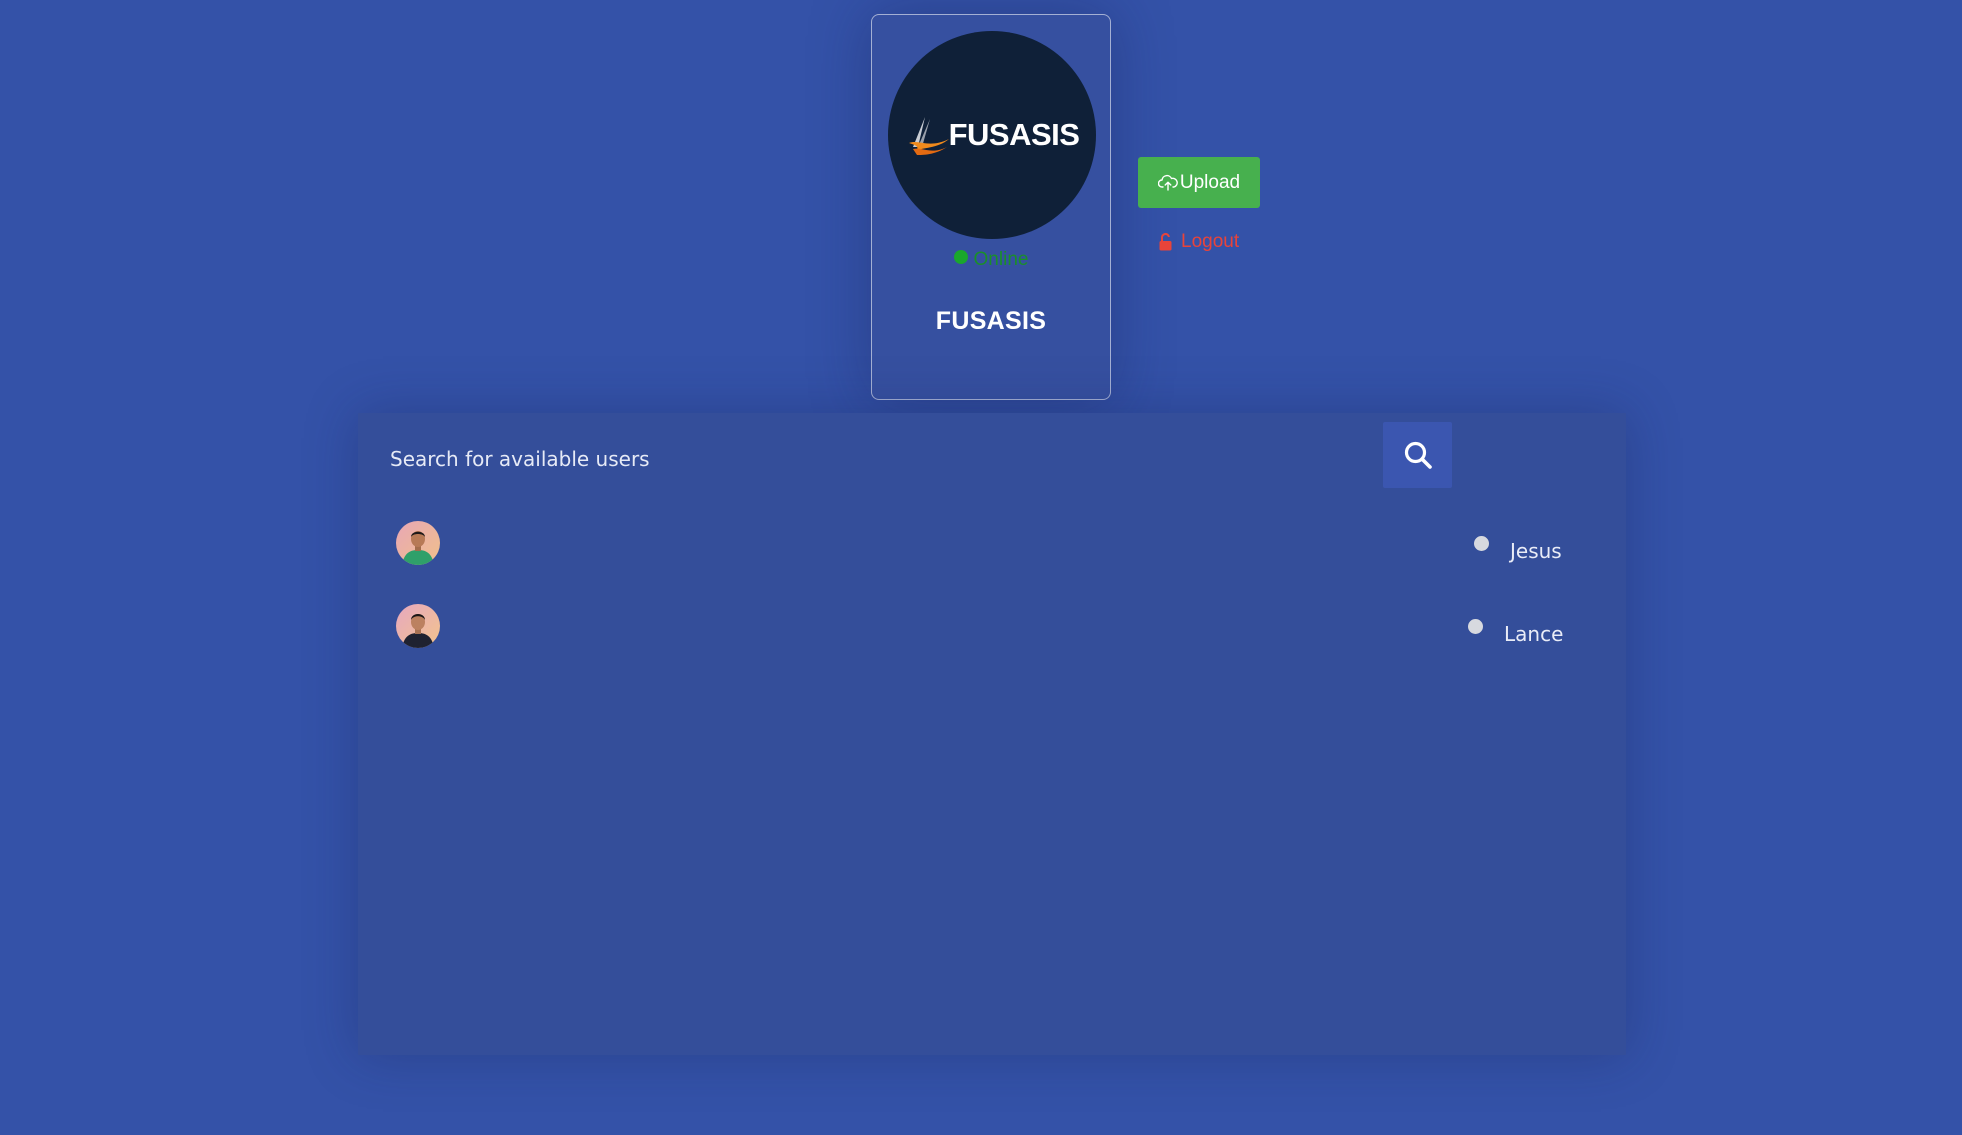  I want to click on profile-name: FUSASIS, so click(991, 321).